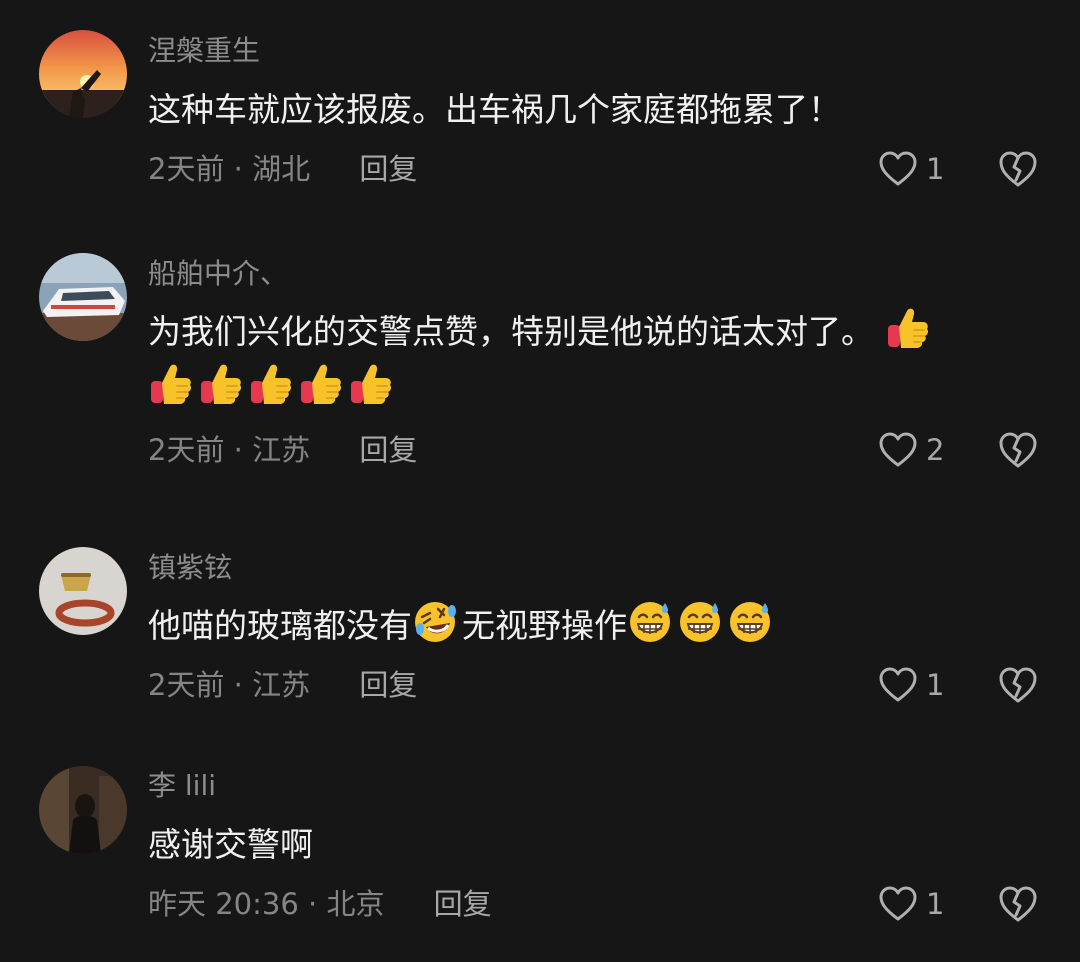  What do you see at coordinates (190, 568) in the screenshot?
I see `username: 镇紫铉` at bounding box center [190, 568].